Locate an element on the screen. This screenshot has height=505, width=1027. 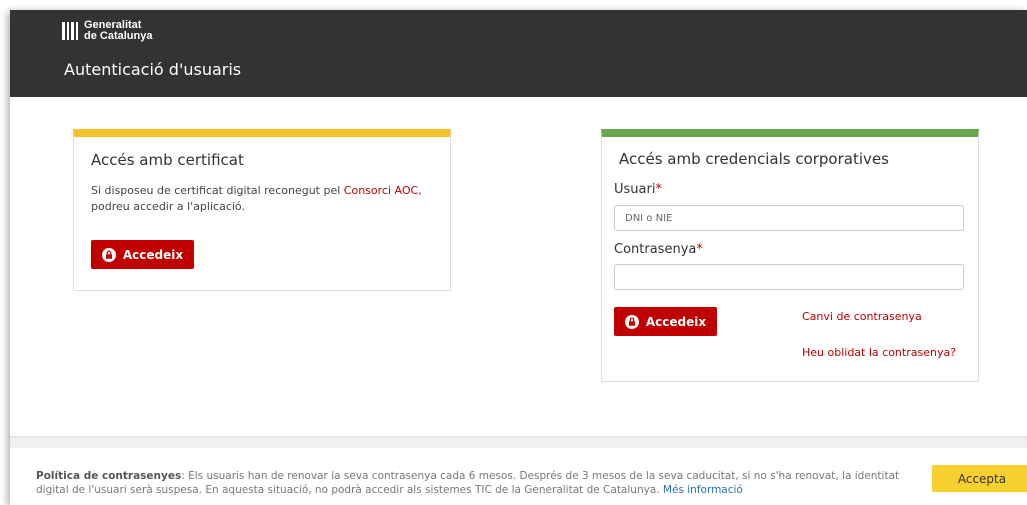
accept-button: Accepta is located at coordinates (979, 478).